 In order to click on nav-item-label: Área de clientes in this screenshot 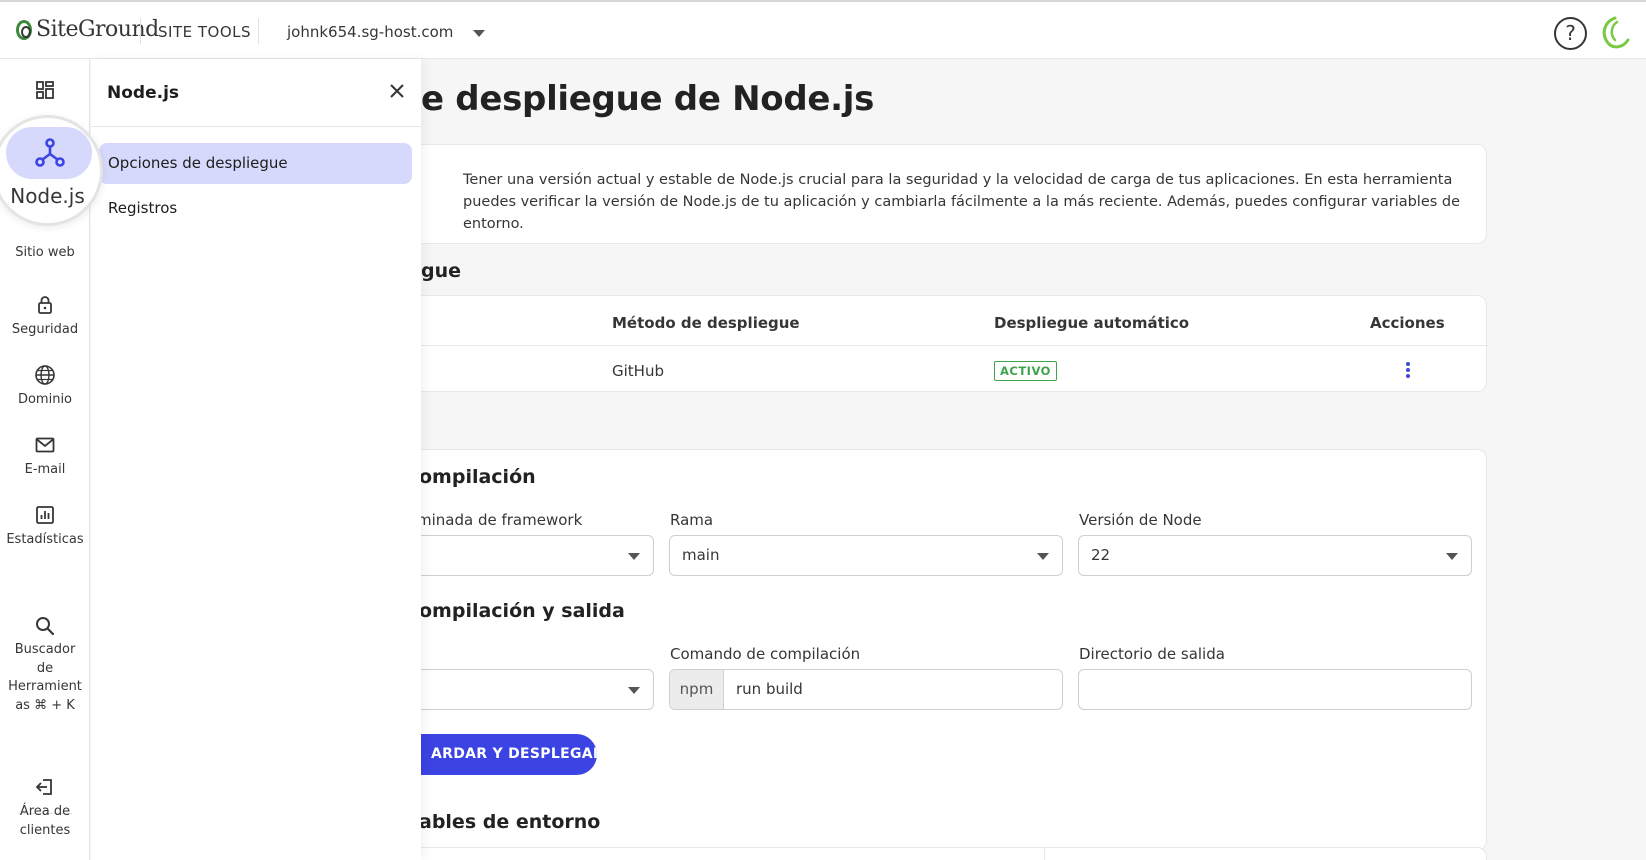, I will do `click(45, 821)`.